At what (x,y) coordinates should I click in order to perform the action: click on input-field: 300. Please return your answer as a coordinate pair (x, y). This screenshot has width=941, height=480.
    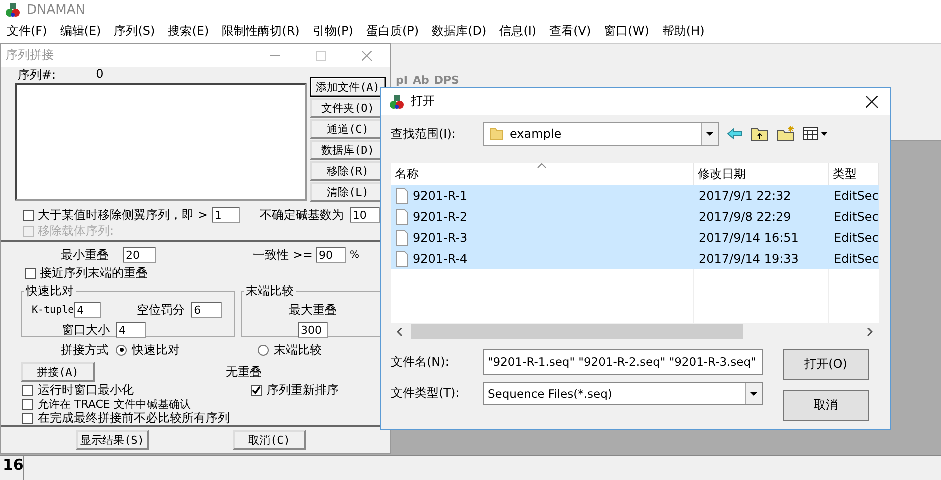
    Looking at the image, I should click on (313, 330).